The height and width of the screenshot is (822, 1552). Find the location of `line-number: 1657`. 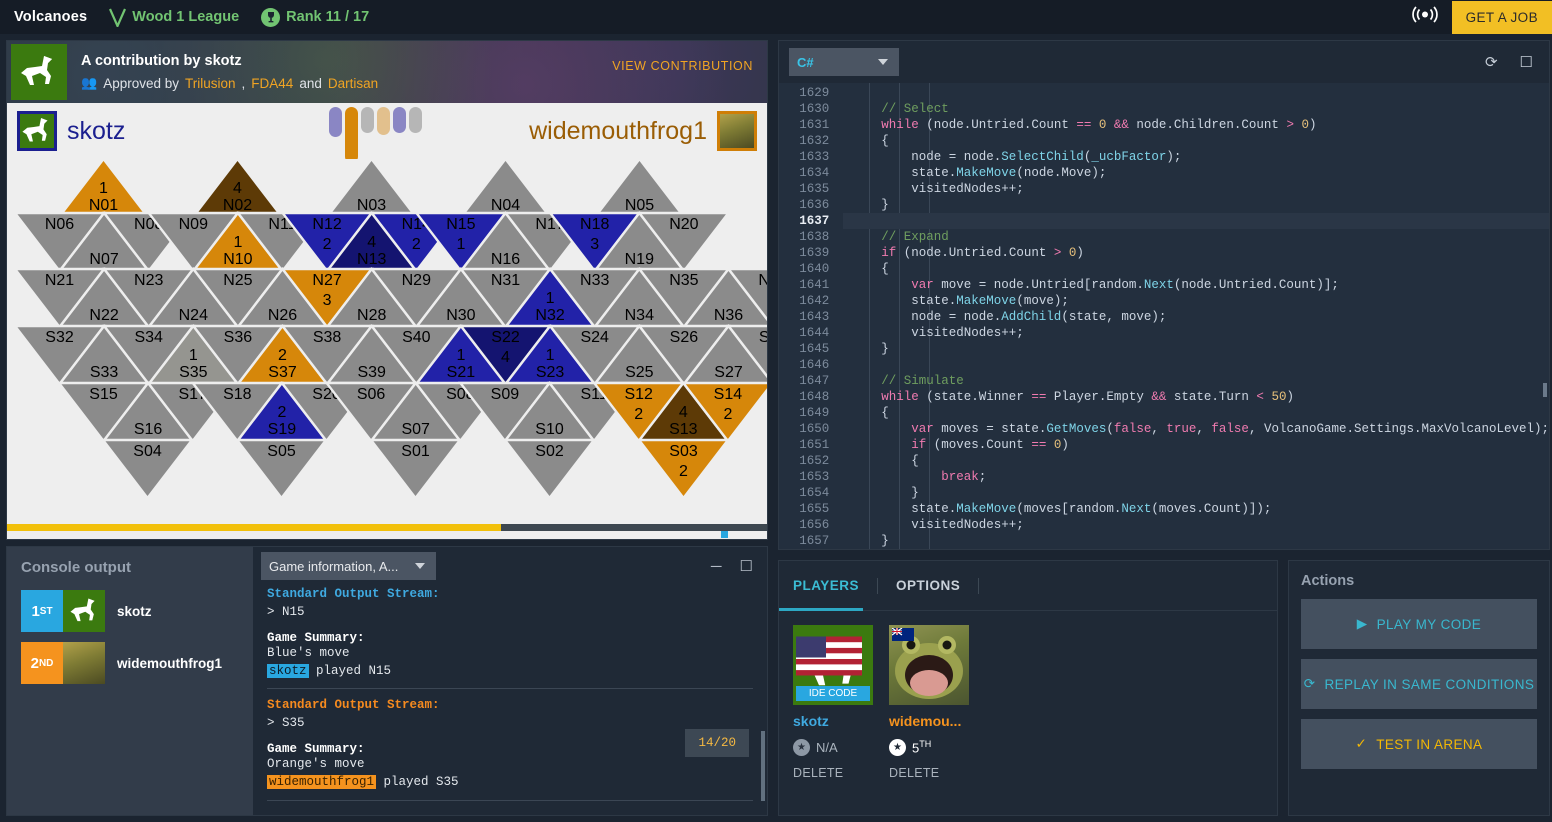

line-number: 1657 is located at coordinates (814, 541).